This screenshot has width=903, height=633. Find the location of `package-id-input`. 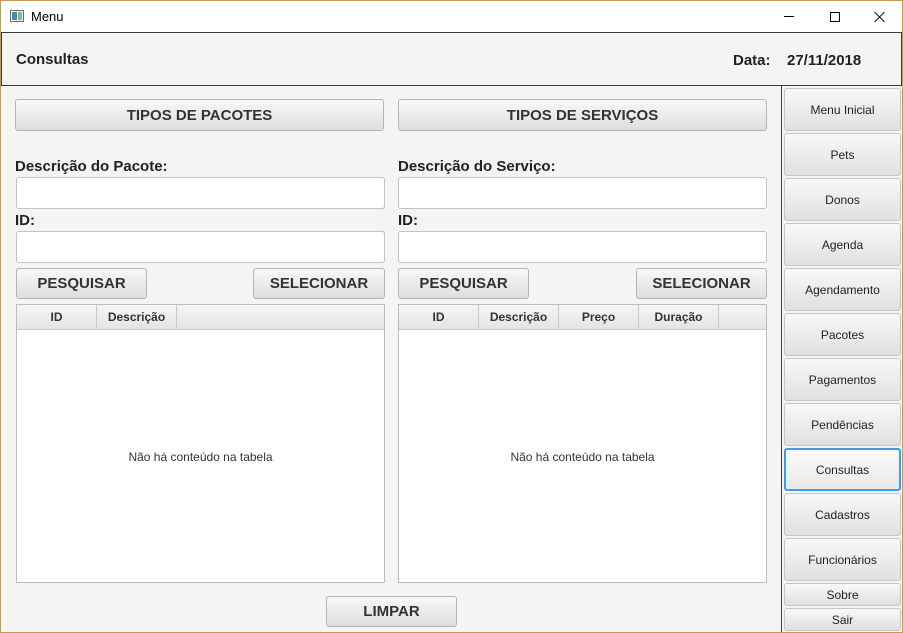

package-id-input is located at coordinates (200, 247).